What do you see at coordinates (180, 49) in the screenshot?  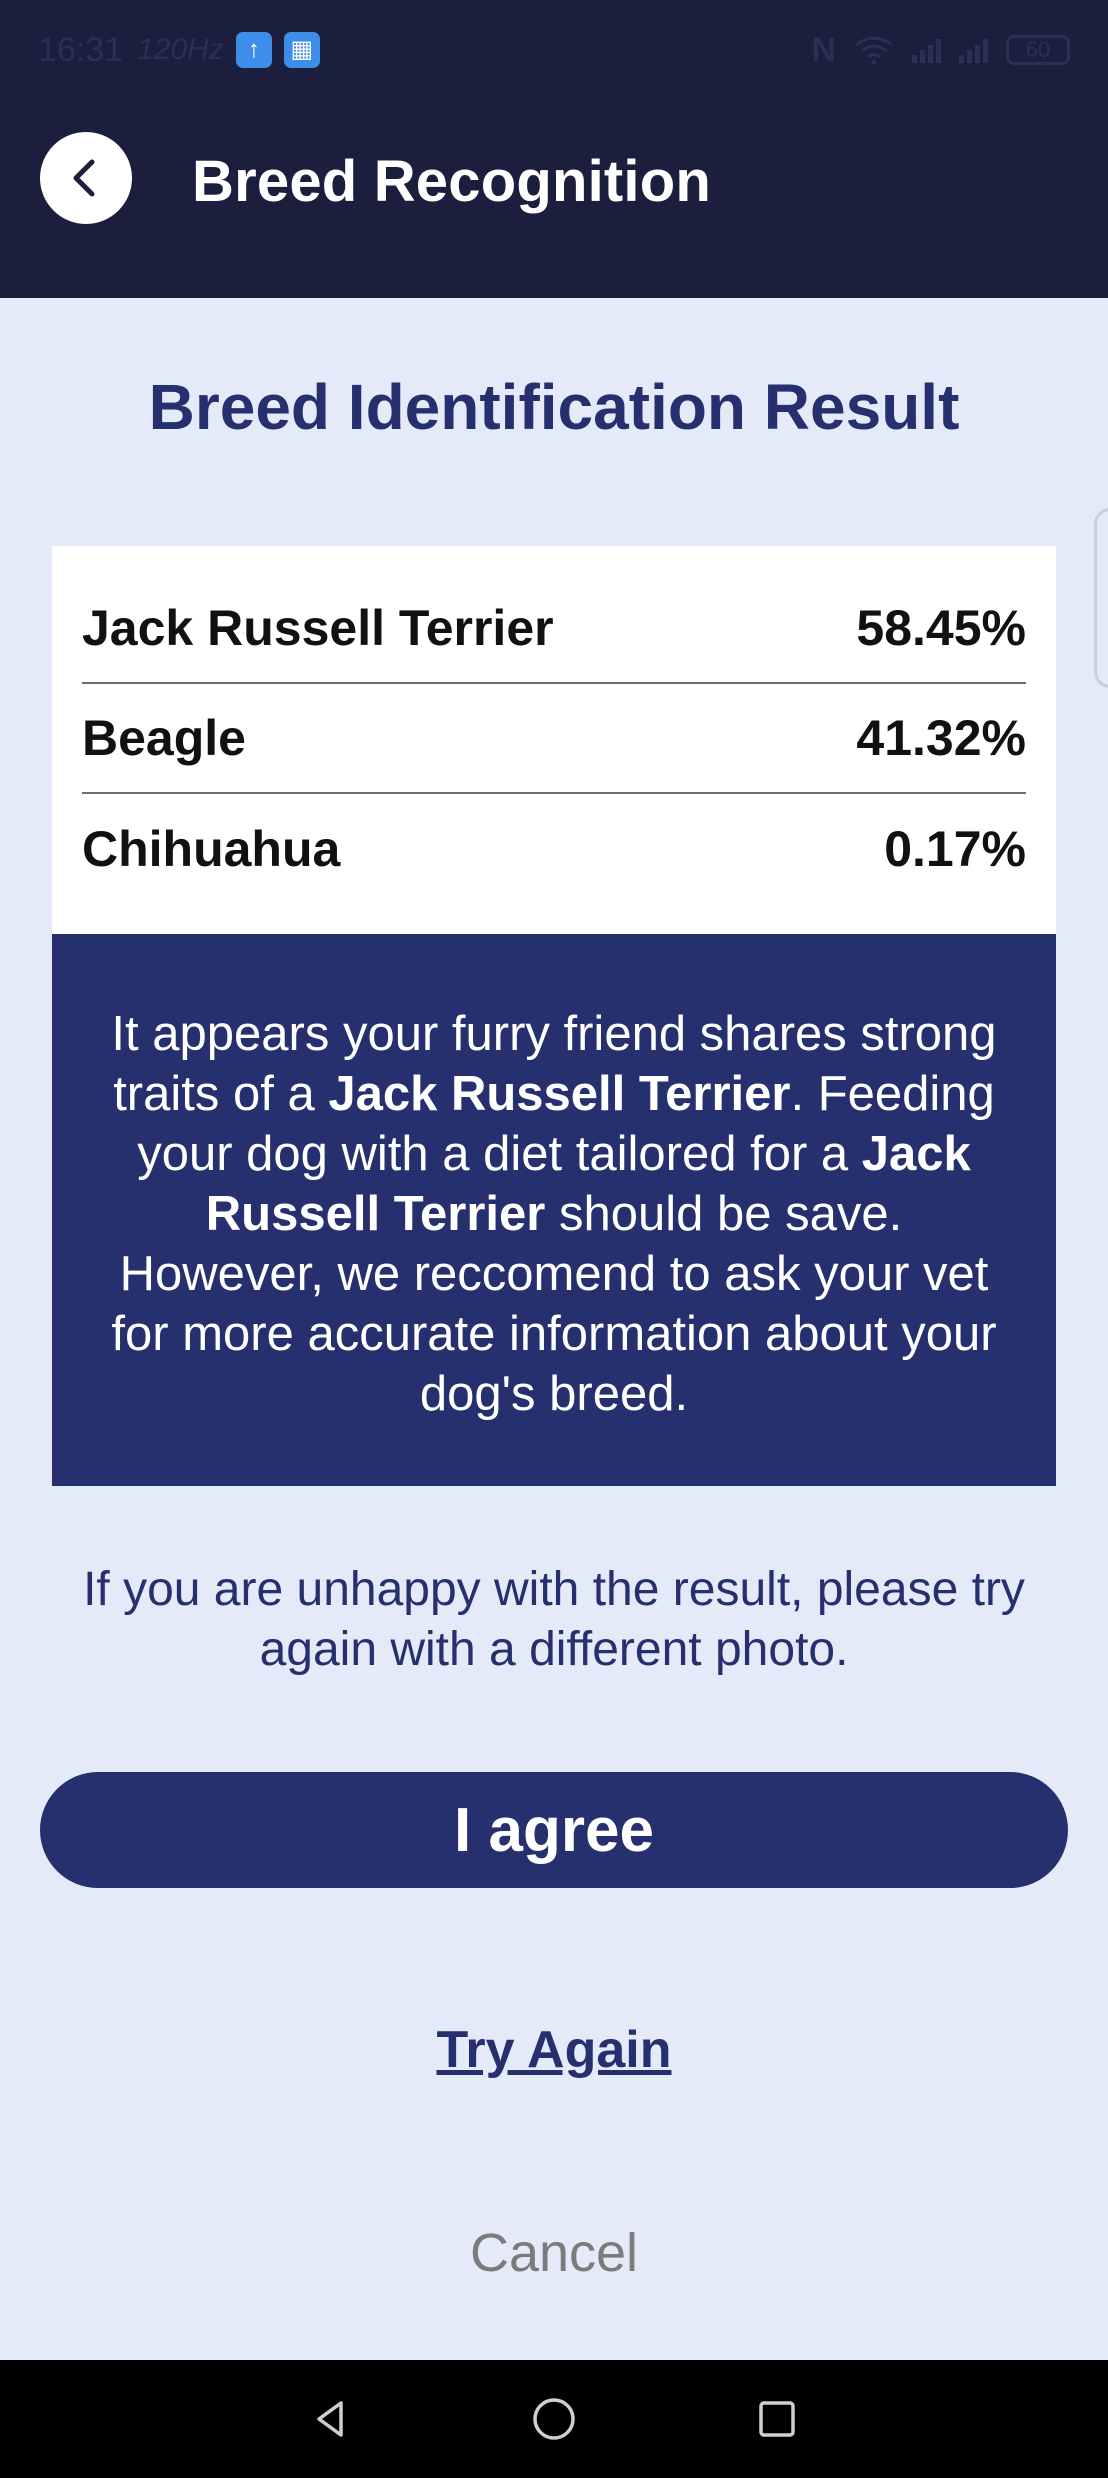 I see `refresh-rate: 120Hz` at bounding box center [180, 49].